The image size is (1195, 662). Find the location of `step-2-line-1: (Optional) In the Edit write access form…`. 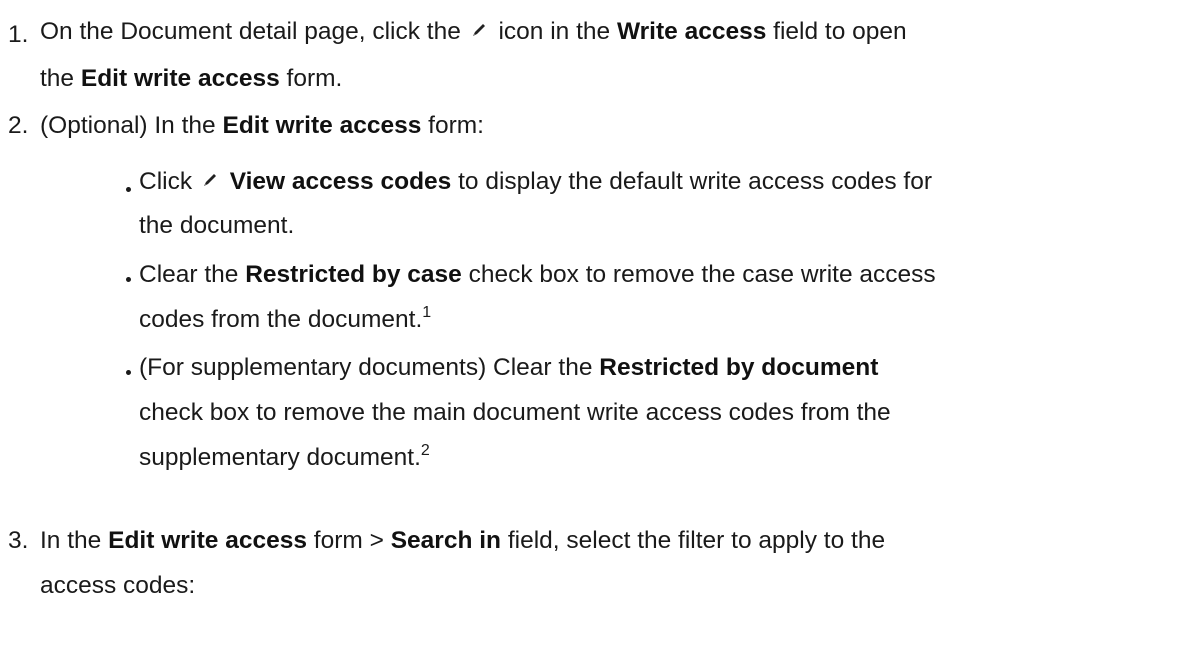

step-2-line-1: (Optional) In the Edit write access form… is located at coordinates (262, 126).